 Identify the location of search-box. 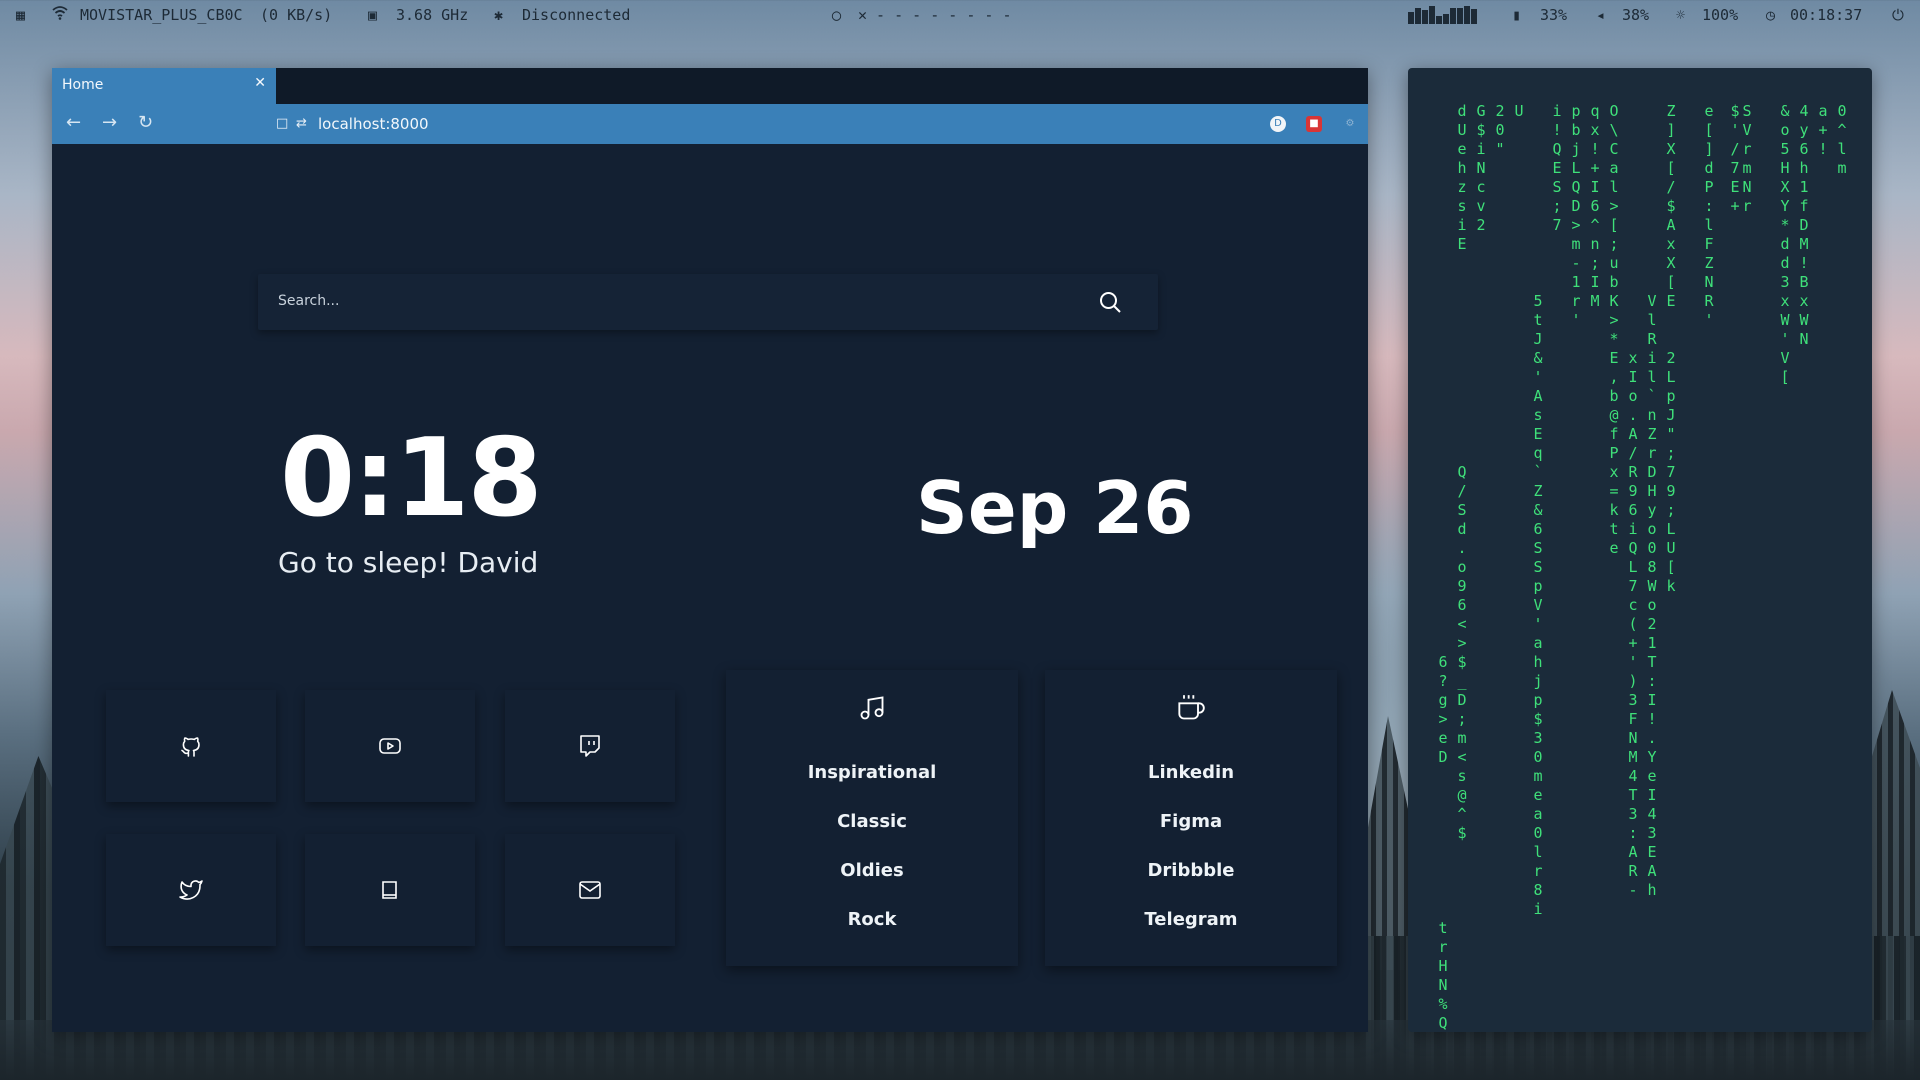
(708, 302).